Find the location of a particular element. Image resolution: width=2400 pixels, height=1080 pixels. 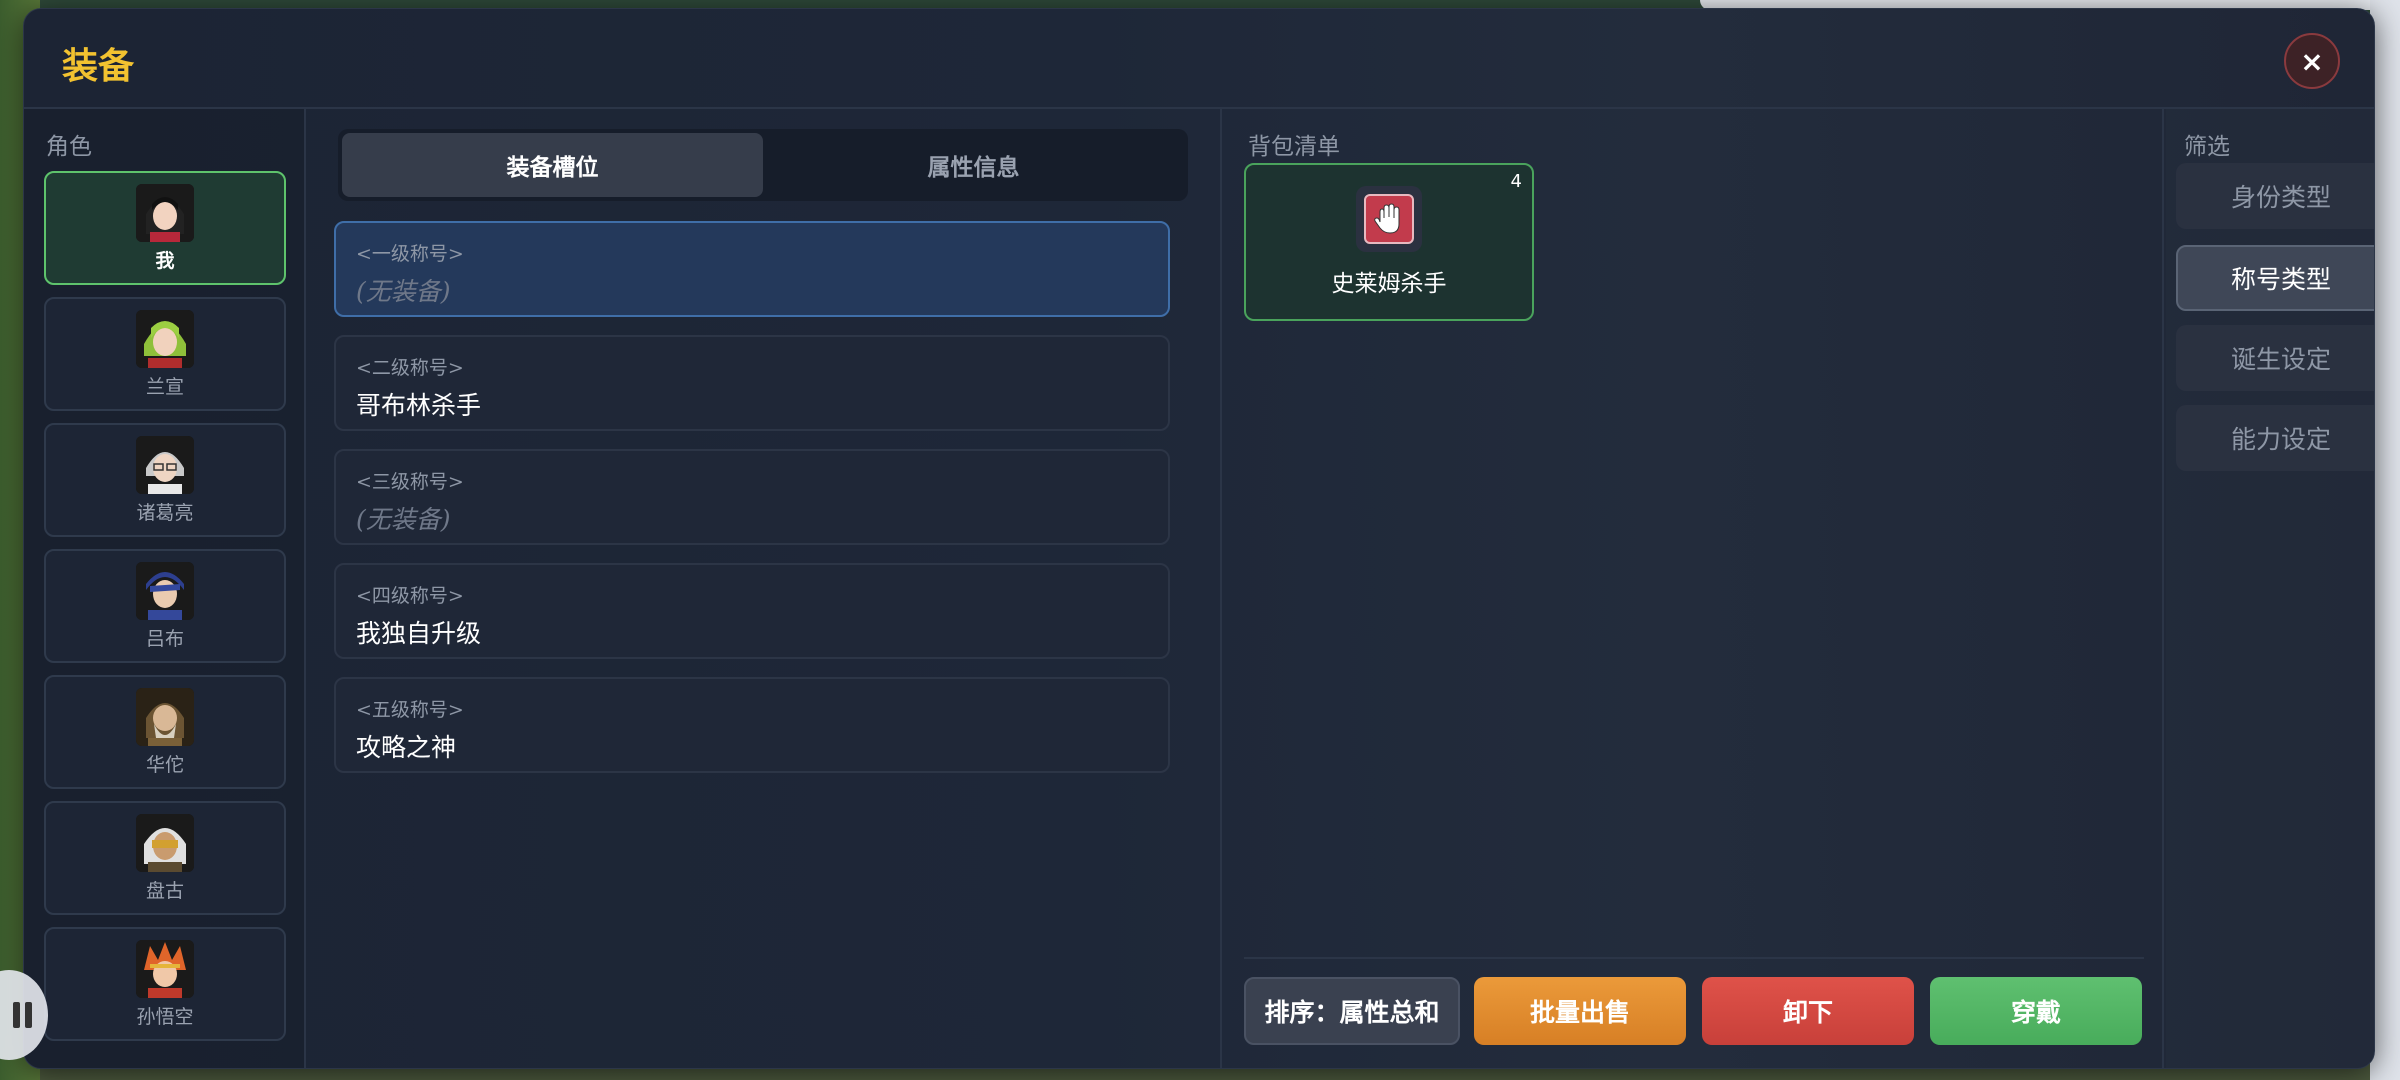

dialog-header: 装备 × is located at coordinates (1199, 59).